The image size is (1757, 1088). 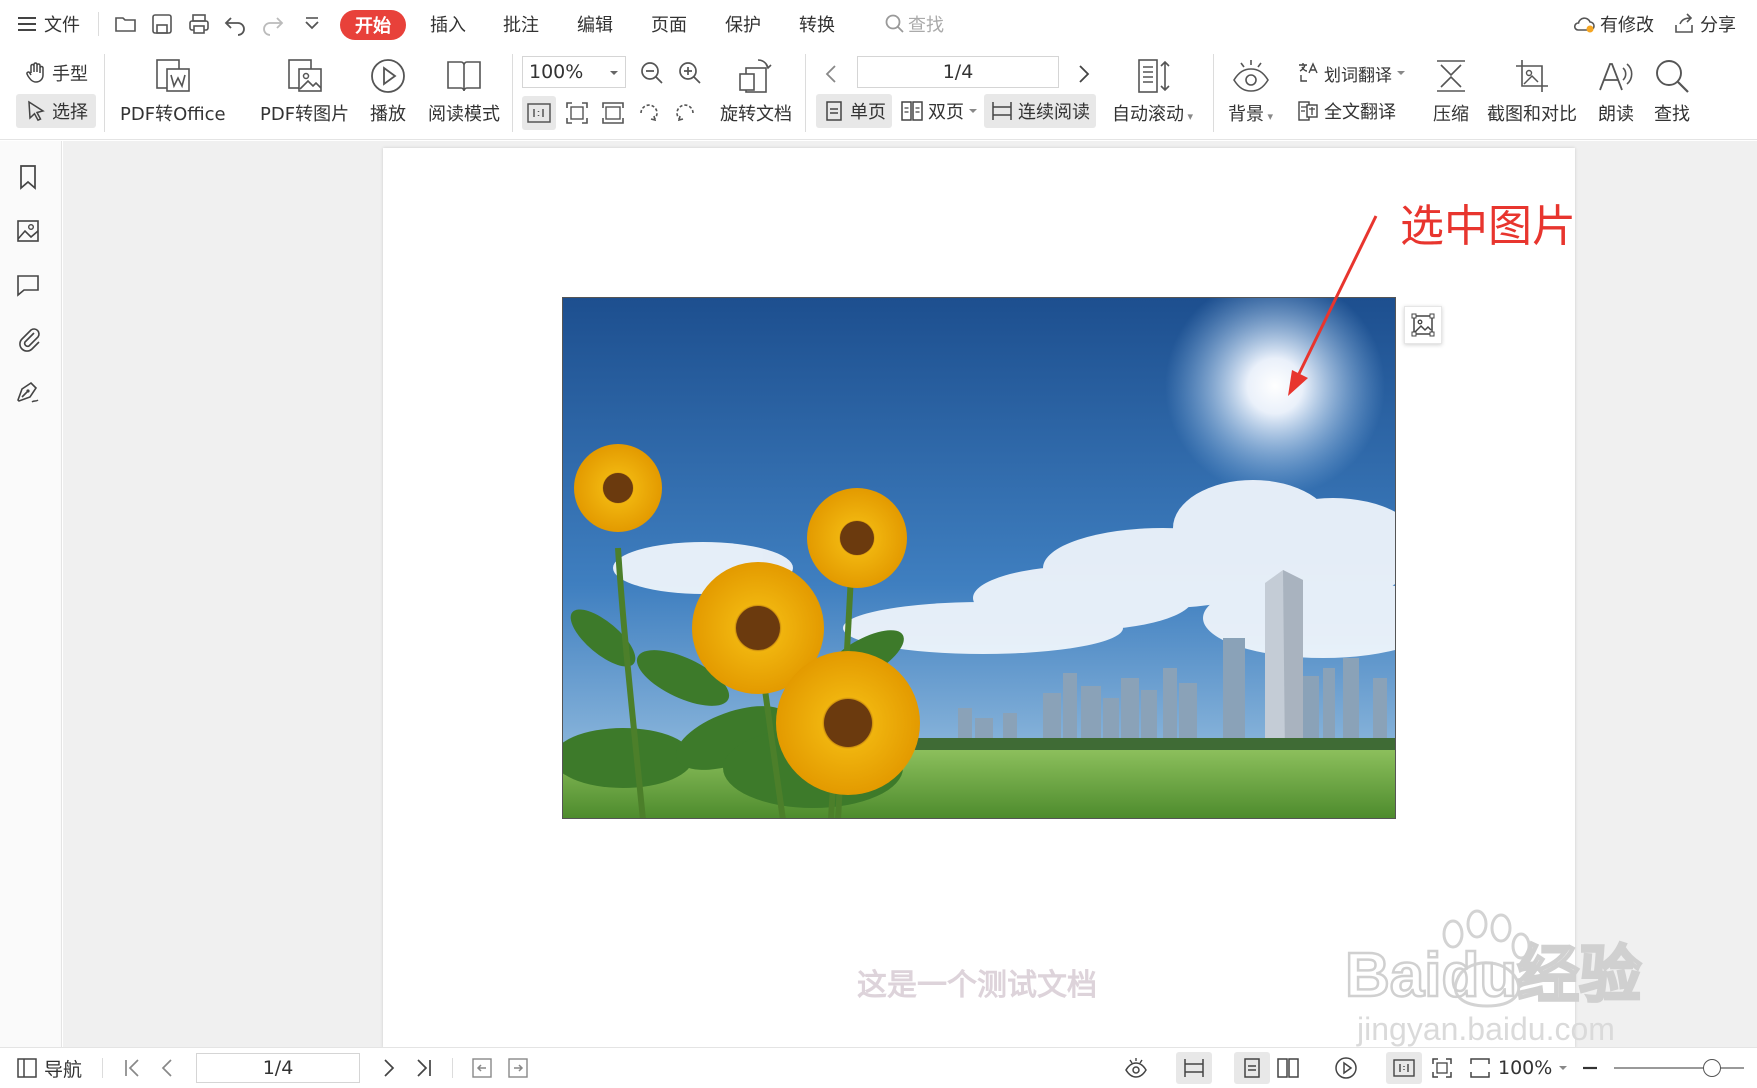 I want to click on zoom-out-icon, so click(x=652, y=73).